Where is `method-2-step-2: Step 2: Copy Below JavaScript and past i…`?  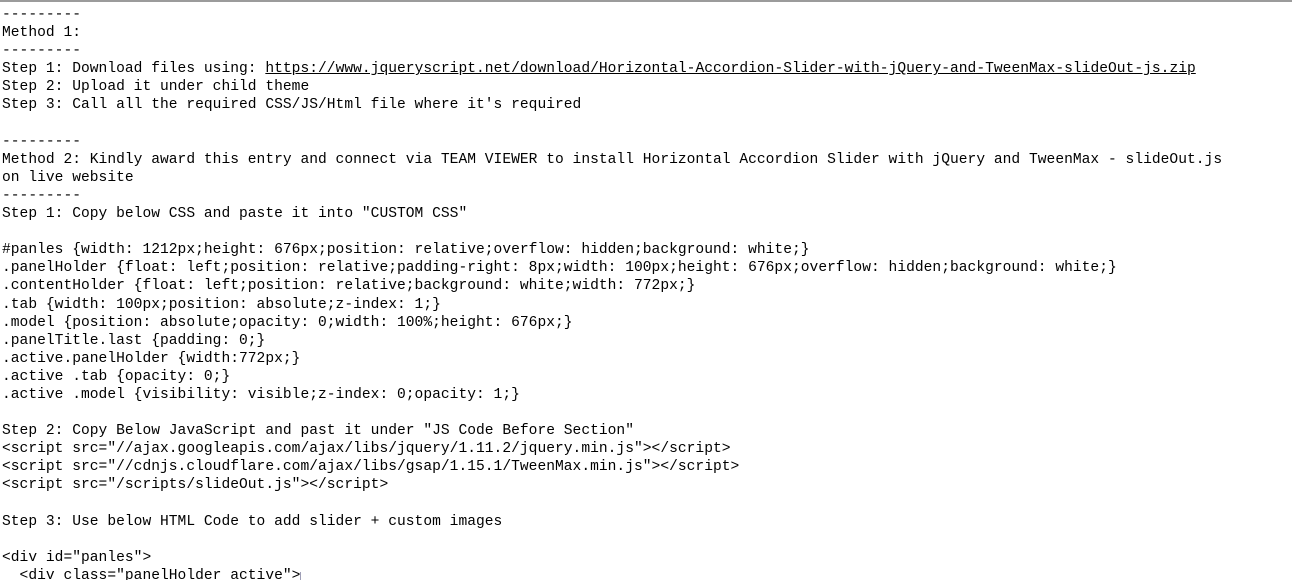 method-2-step-2: Step 2: Copy Below JavaScript and past i… is located at coordinates (318, 431).